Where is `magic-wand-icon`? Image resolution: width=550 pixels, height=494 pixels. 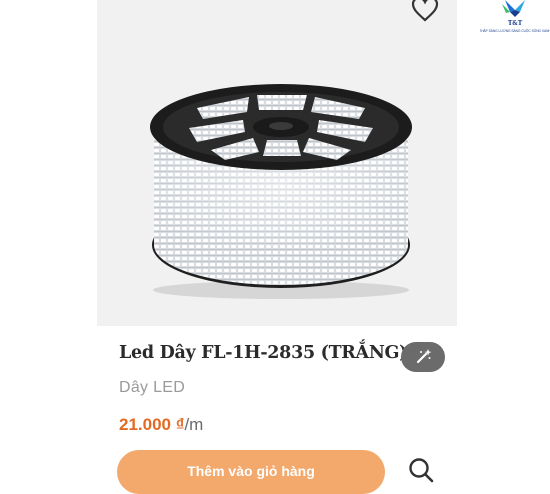
magic-wand-icon is located at coordinates (424, 356).